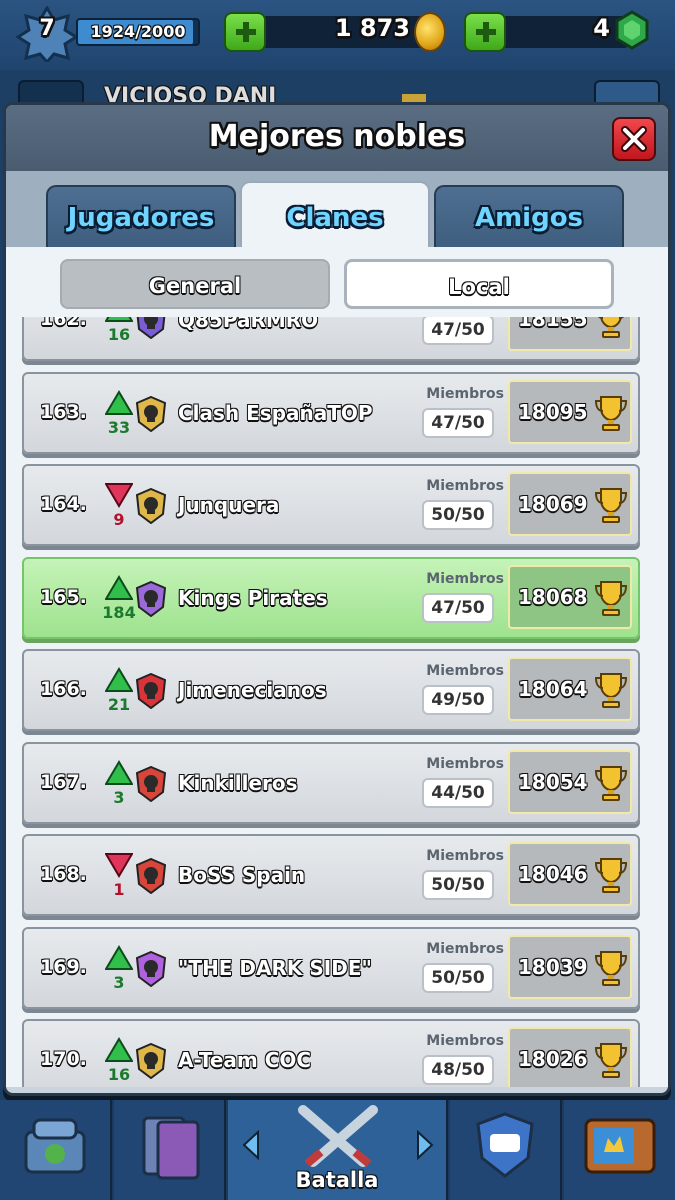  I want to click on trend-down-icon, so click(119, 495).